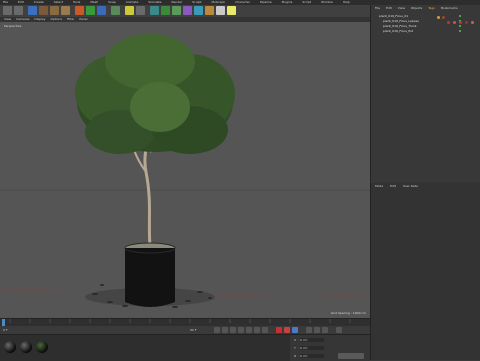 The height and width of the screenshot is (361, 480). I want to click on coord-value-z: 0 cm, so click(312, 356).